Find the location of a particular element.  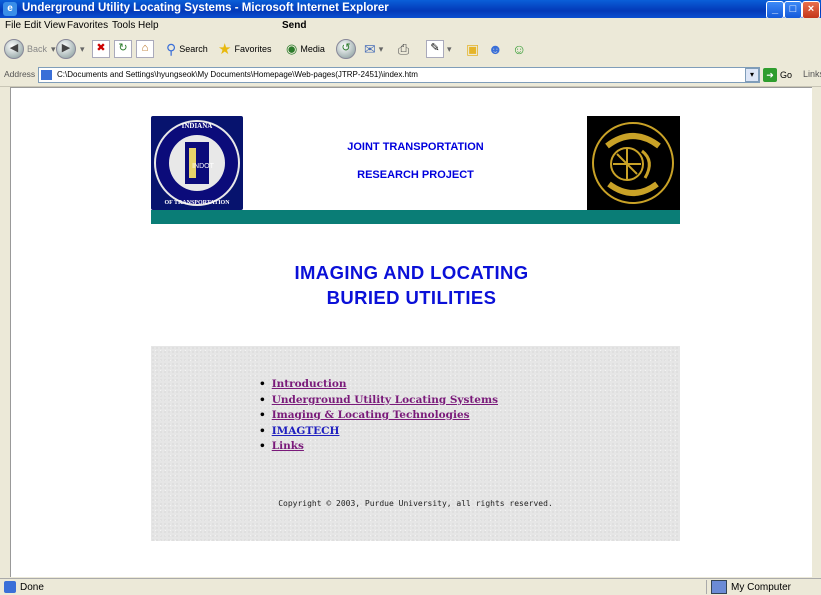

history-icon: ↺ is located at coordinates (346, 49).